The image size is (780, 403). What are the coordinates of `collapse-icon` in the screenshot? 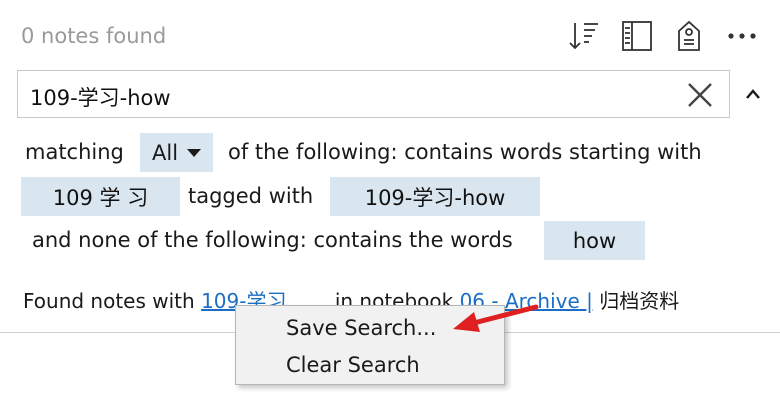 It's located at (753, 93).